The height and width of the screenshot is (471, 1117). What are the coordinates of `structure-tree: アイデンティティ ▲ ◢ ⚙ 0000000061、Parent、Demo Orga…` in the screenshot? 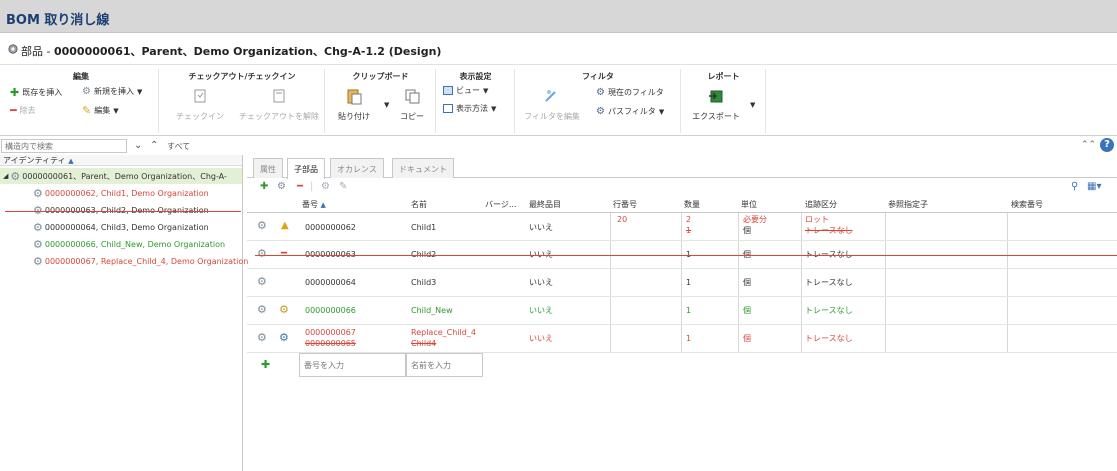 It's located at (124, 313).